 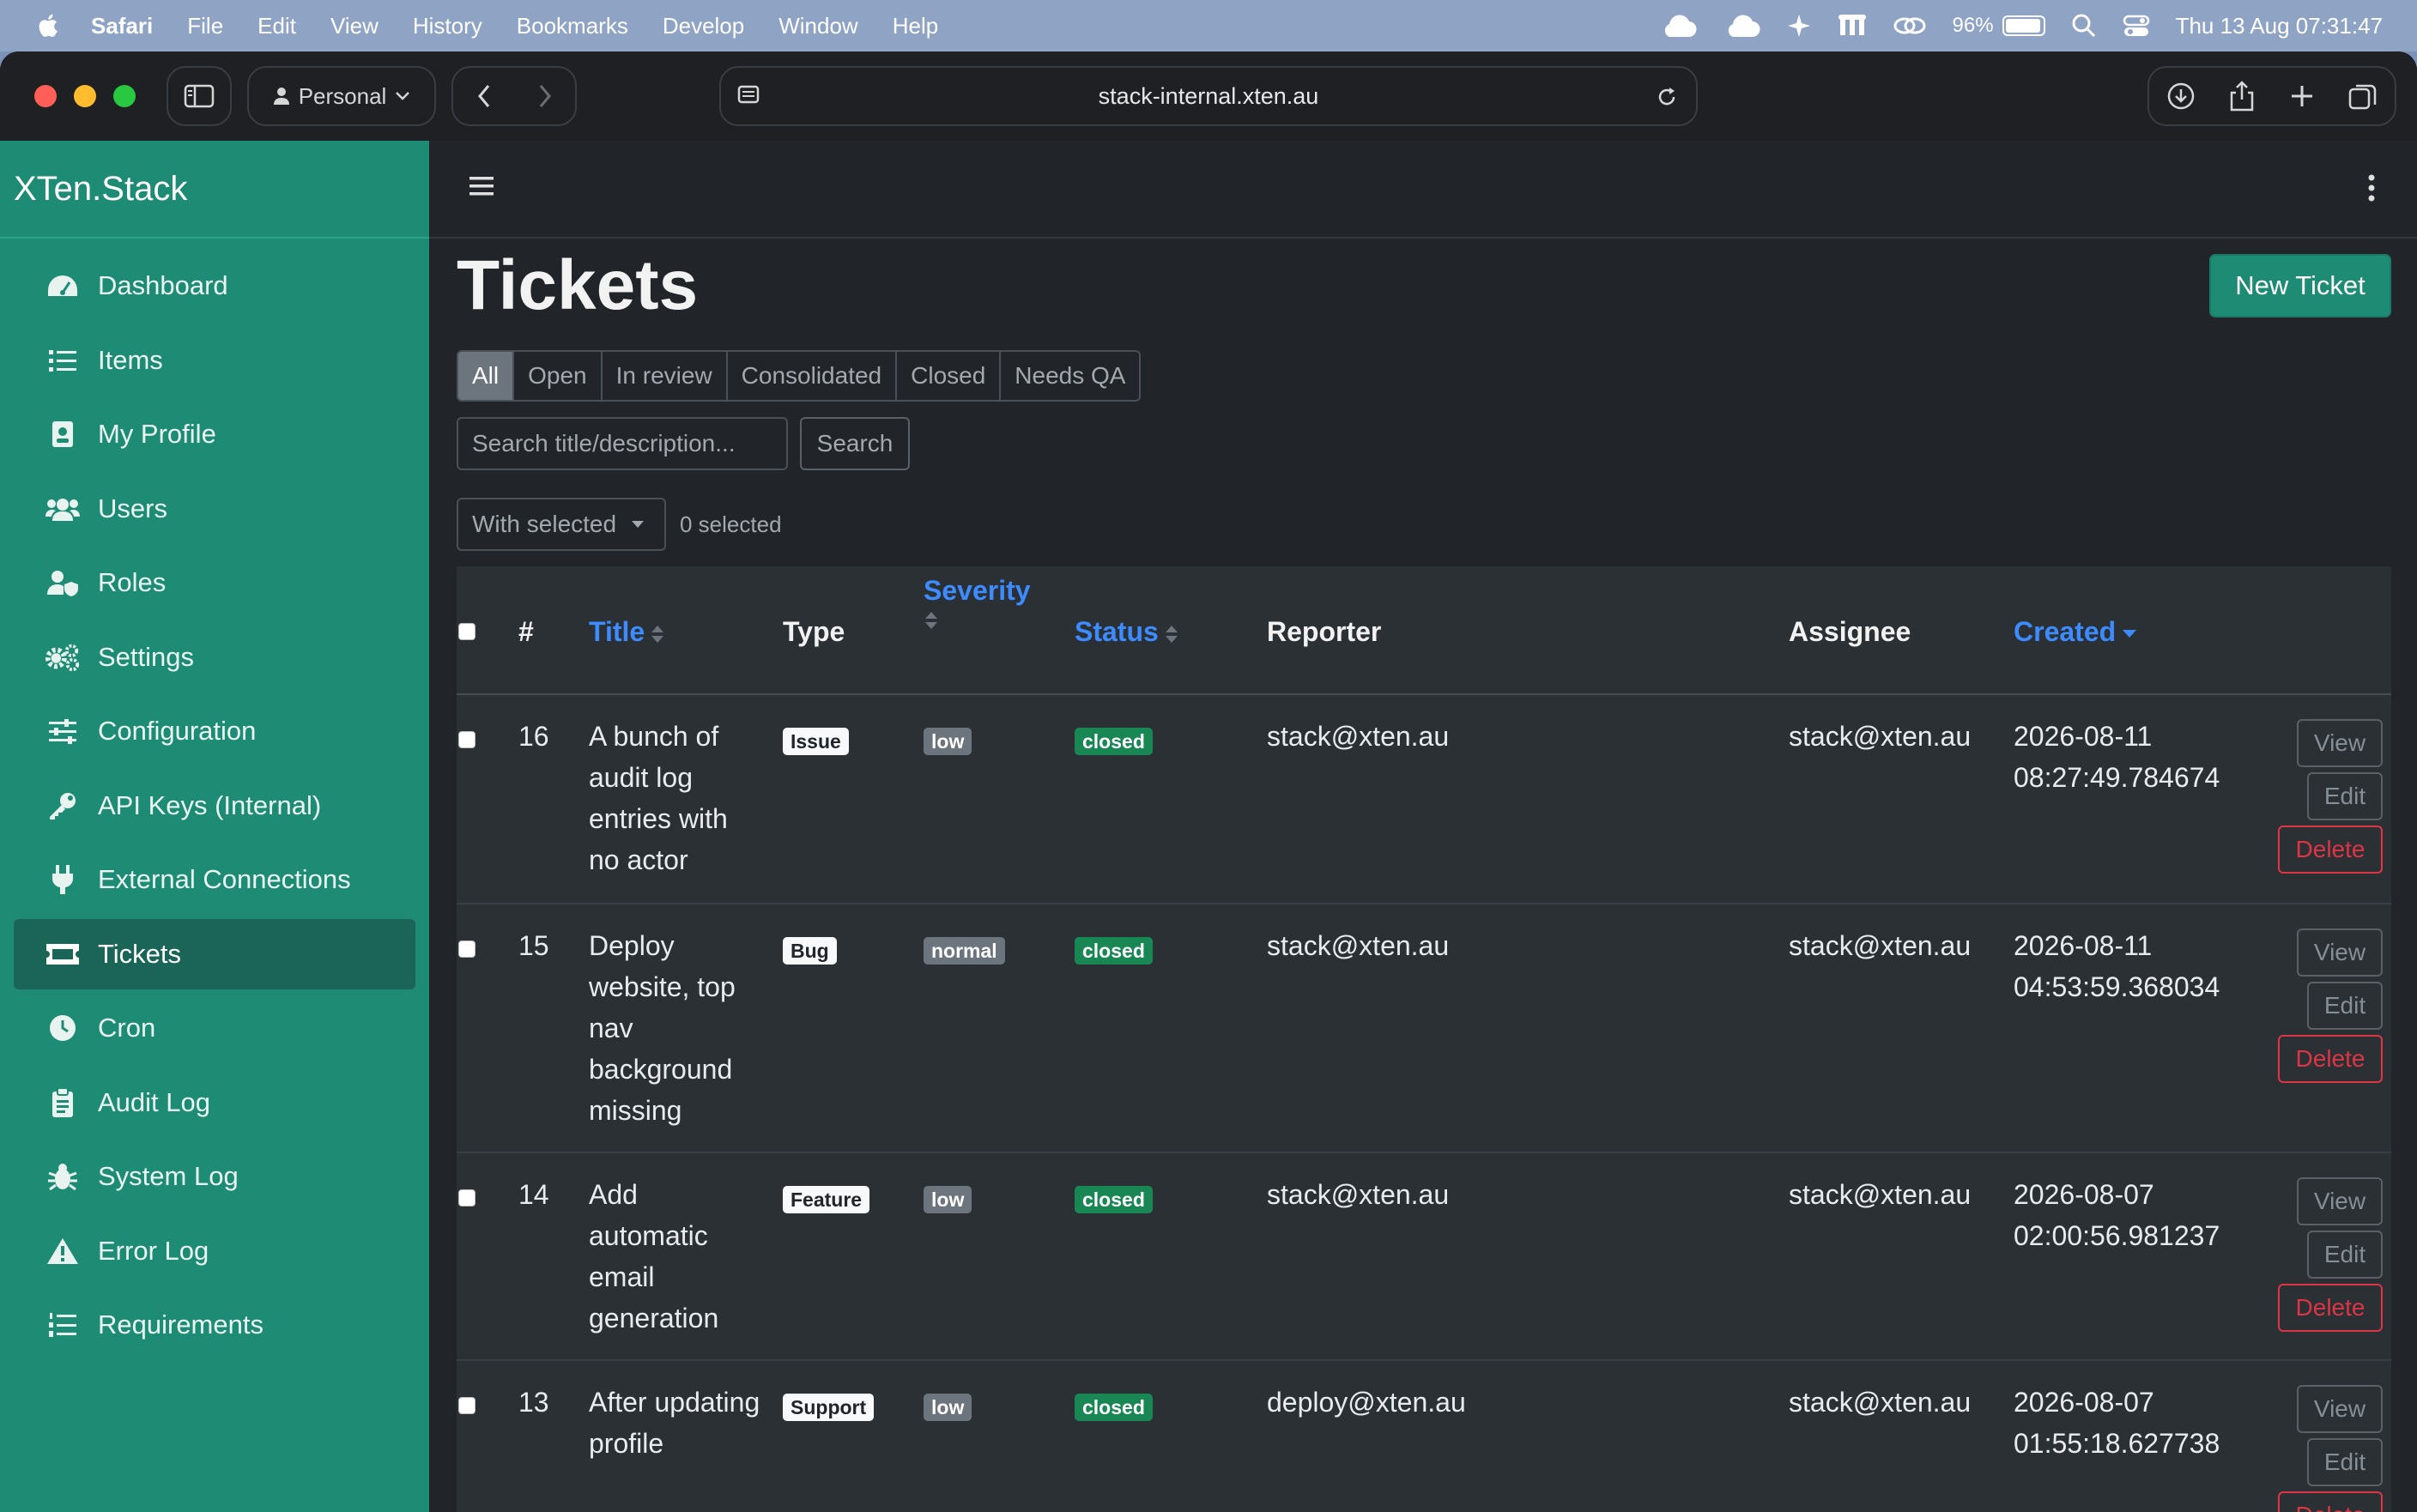 I want to click on back-button, so click(x=483, y=96).